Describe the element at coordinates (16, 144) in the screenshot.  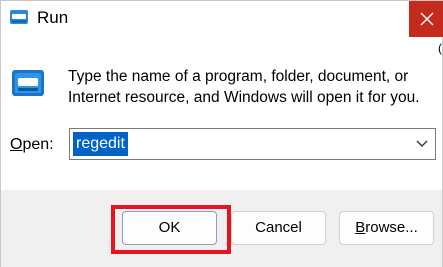
I see `open-label-mnemonic: O` at that location.